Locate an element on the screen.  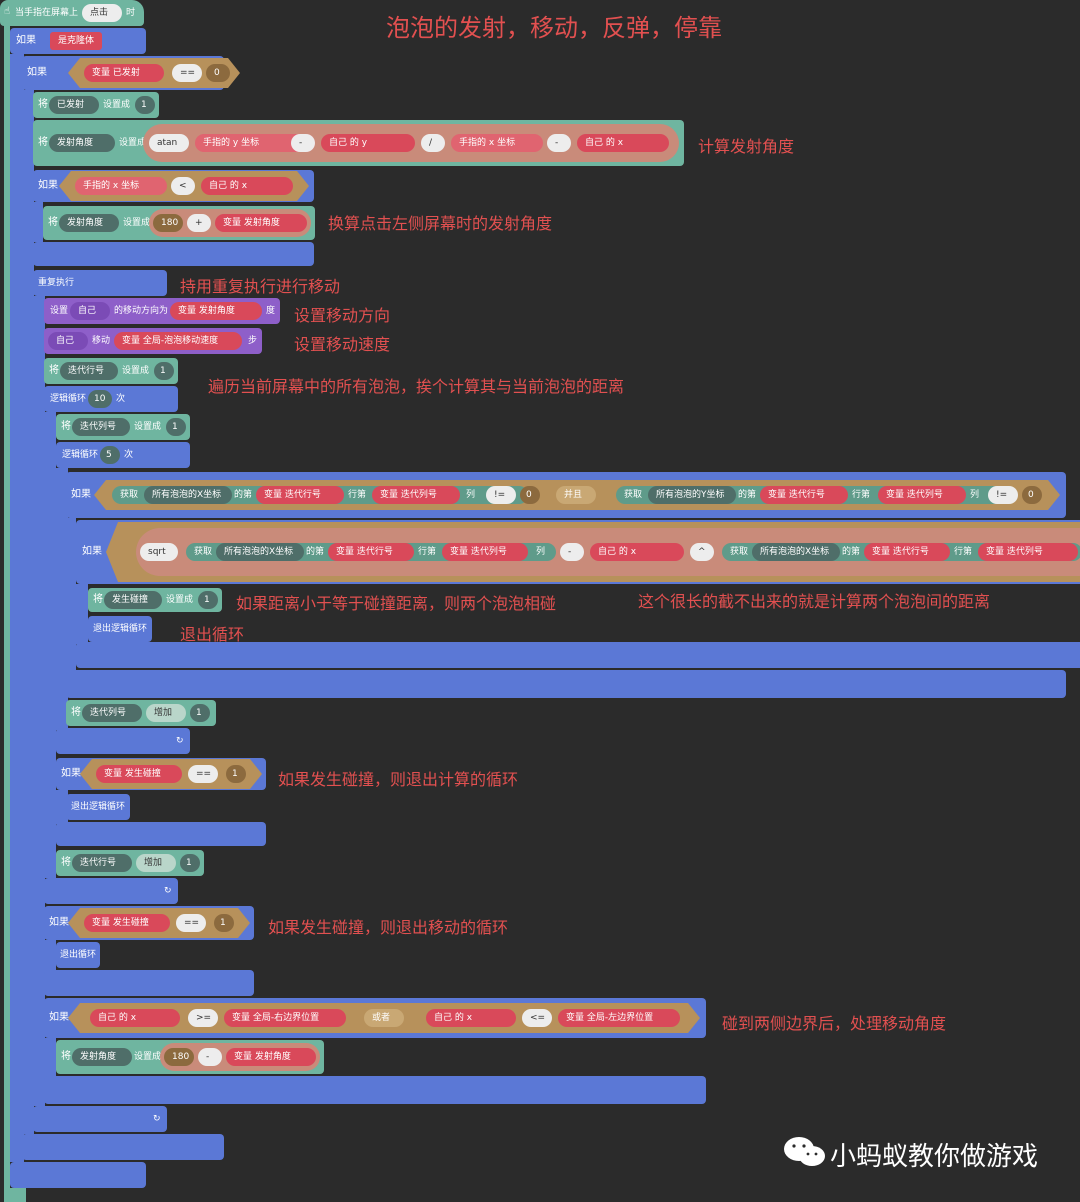
exit-loop-block: 退出循环 is located at coordinates (78, 955).